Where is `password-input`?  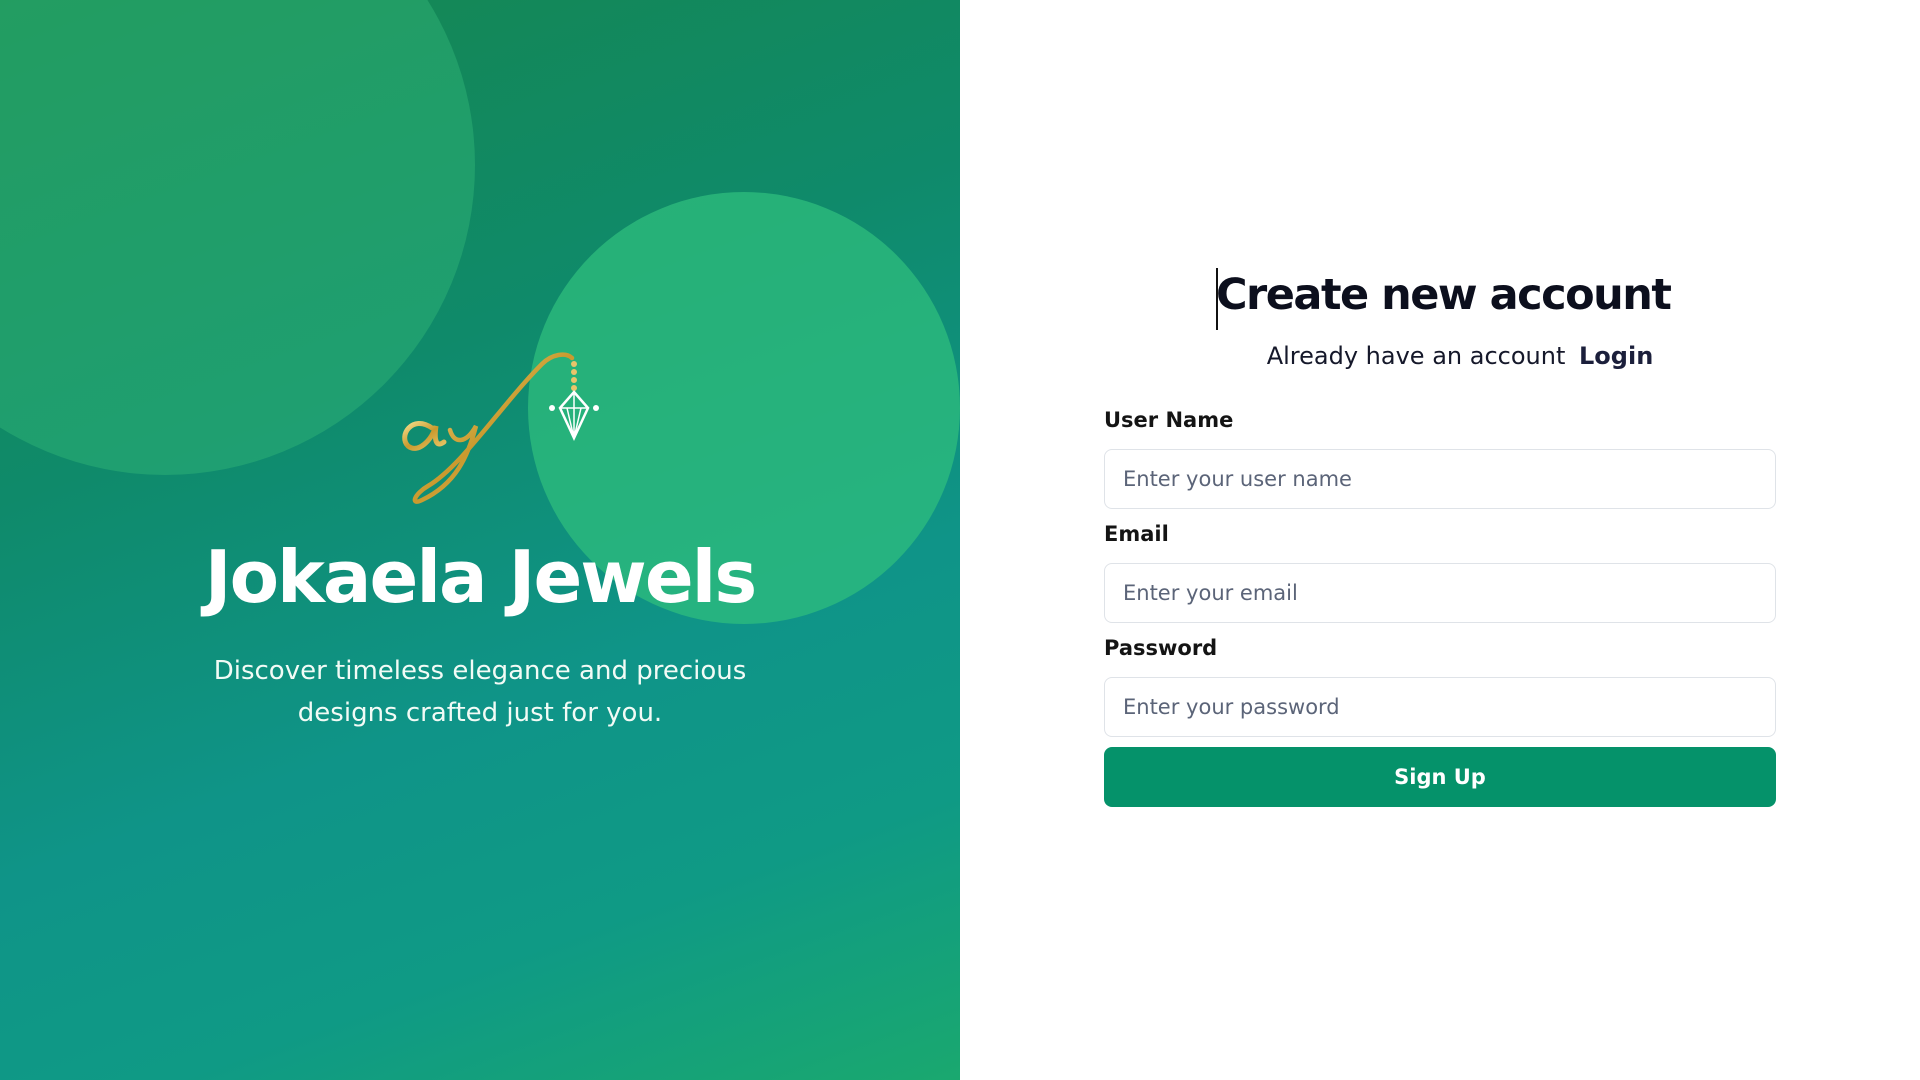 password-input is located at coordinates (1440, 707).